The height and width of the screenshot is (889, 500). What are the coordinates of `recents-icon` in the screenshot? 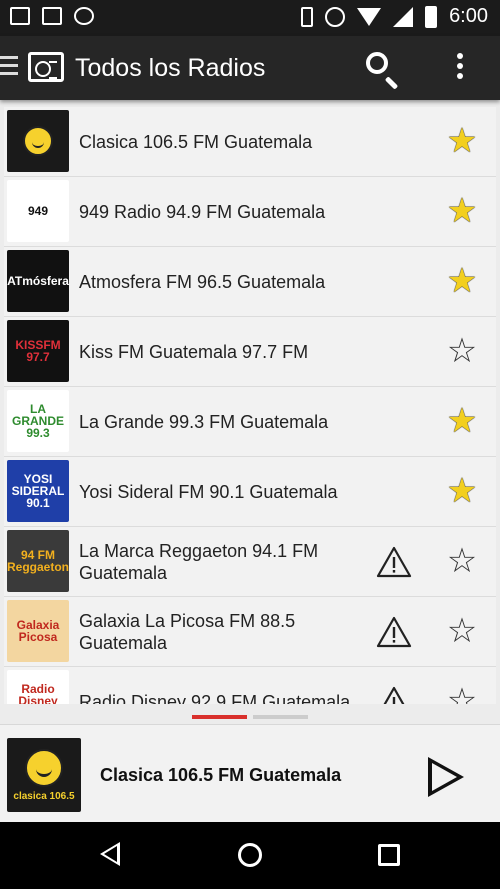 It's located at (389, 855).